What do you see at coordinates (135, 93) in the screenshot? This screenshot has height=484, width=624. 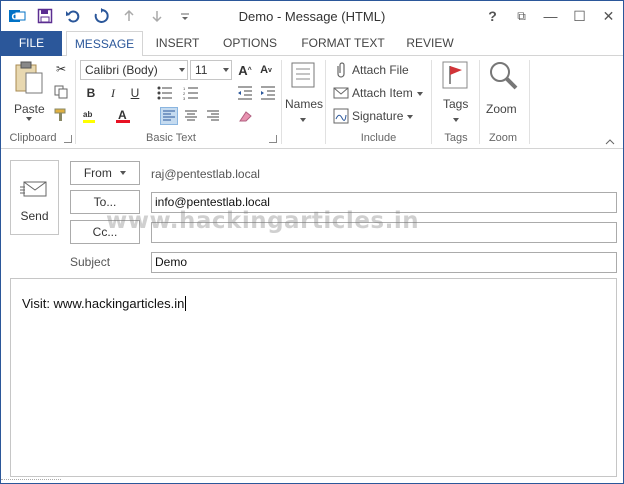 I see `underline-button: U` at bounding box center [135, 93].